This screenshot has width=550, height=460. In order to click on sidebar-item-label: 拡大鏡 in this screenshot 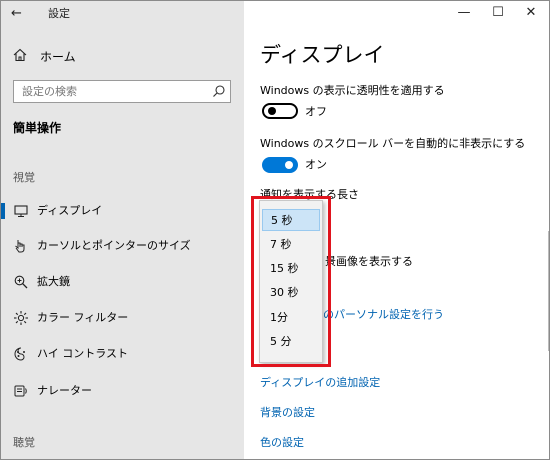, I will do `click(53, 281)`.